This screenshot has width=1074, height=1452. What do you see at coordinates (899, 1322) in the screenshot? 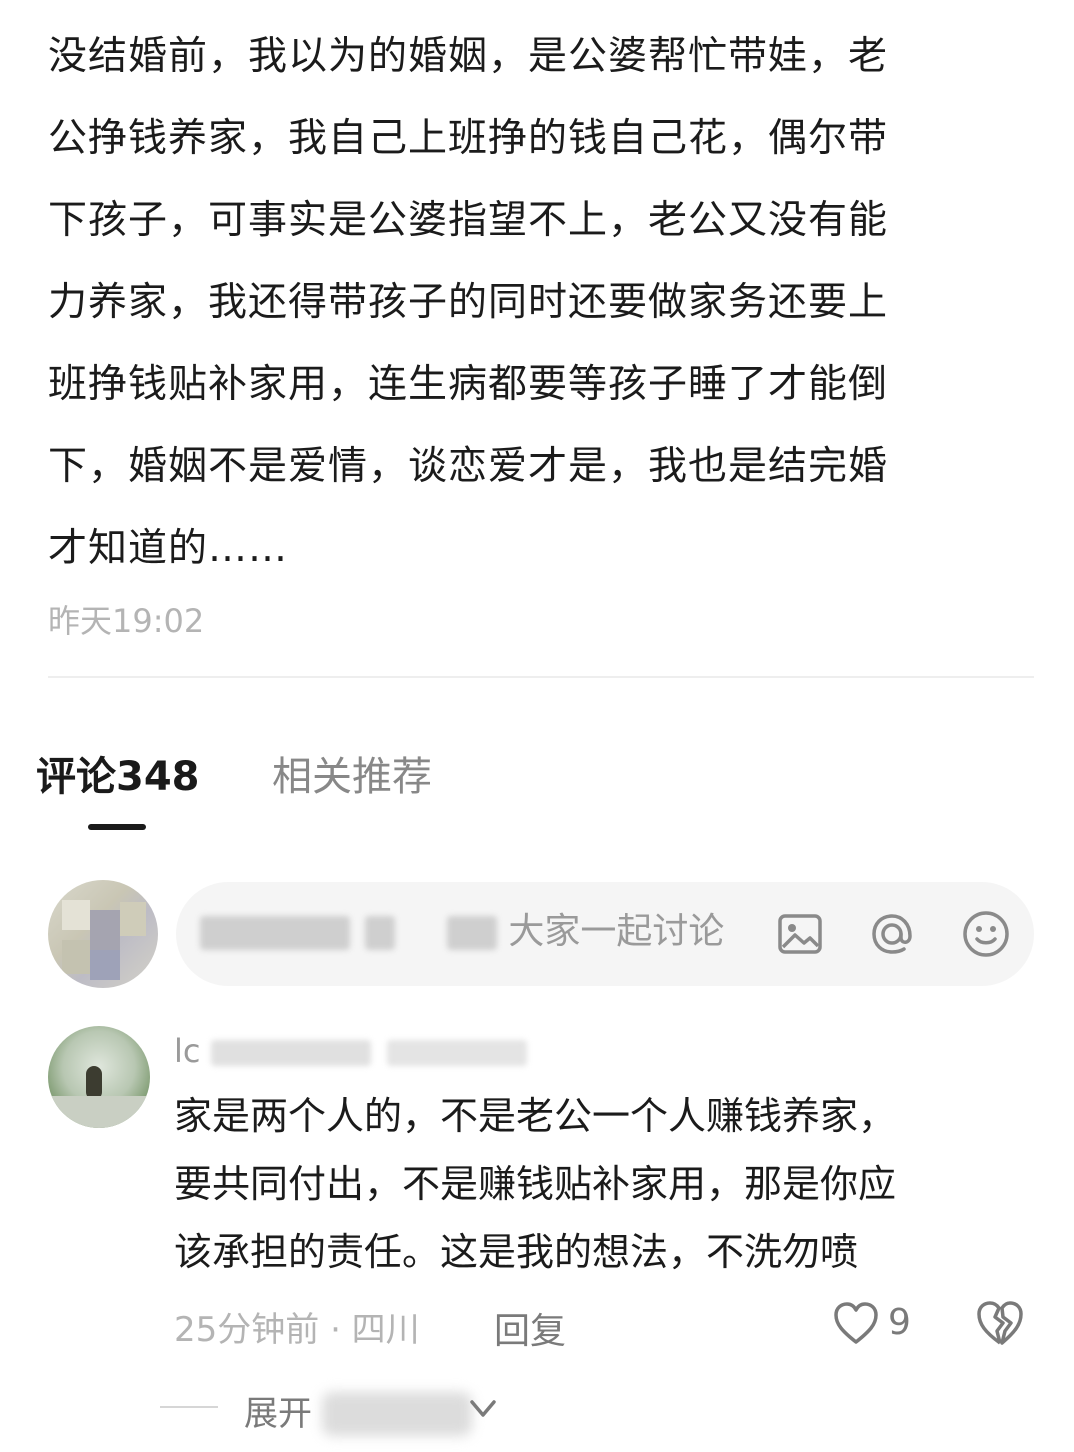
I see `like-count: 9` at bounding box center [899, 1322].